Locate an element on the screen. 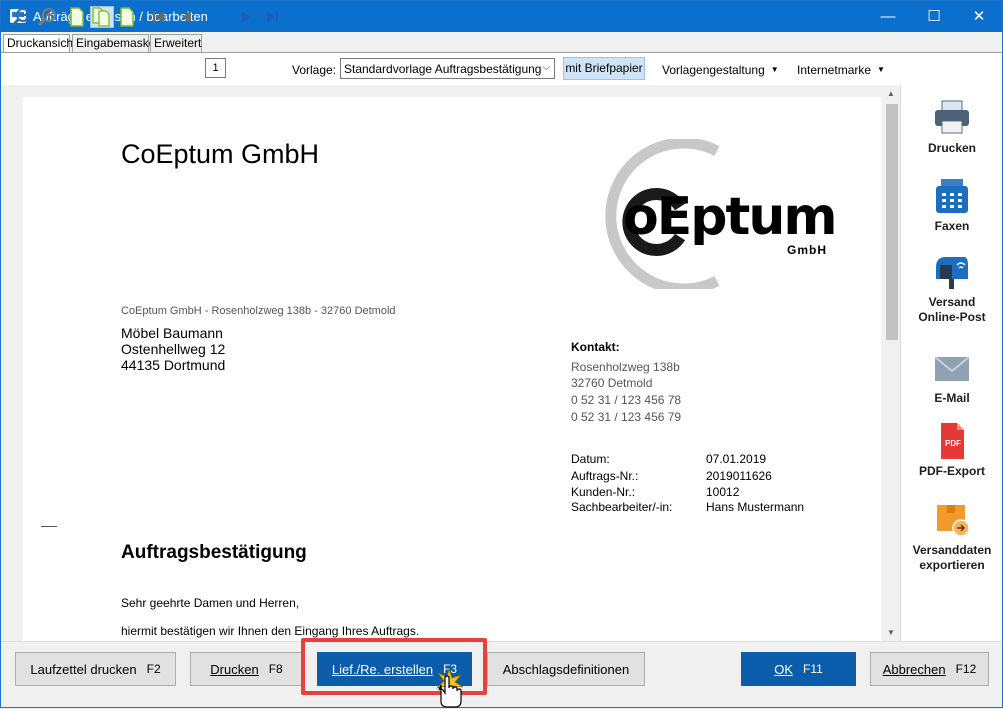  abbrechen-button: Abbrechen F12 is located at coordinates (929, 669).